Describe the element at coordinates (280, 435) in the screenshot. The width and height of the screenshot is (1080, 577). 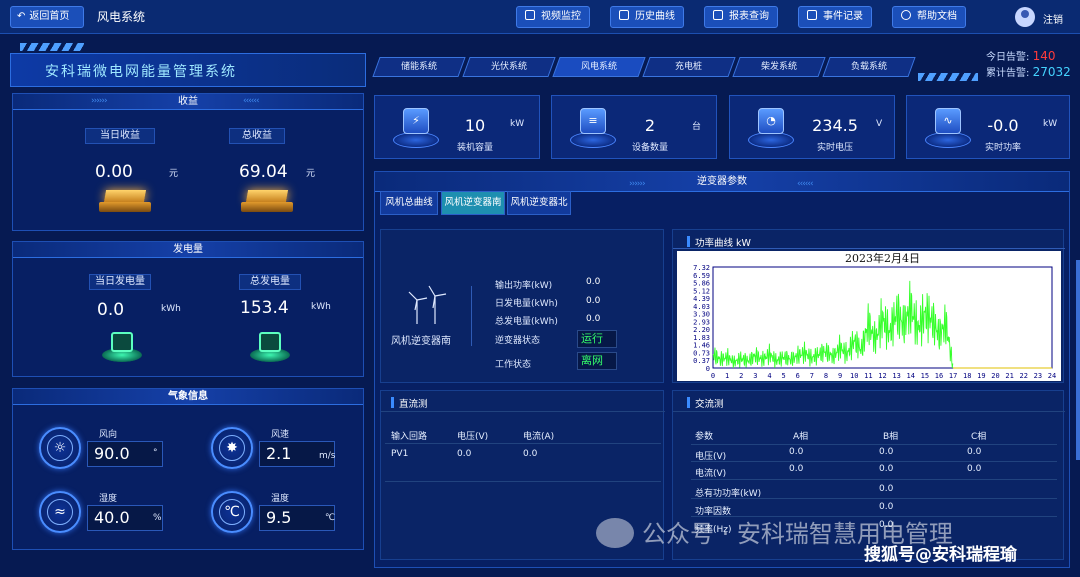
I see `wind-speed-label: 风速` at that location.